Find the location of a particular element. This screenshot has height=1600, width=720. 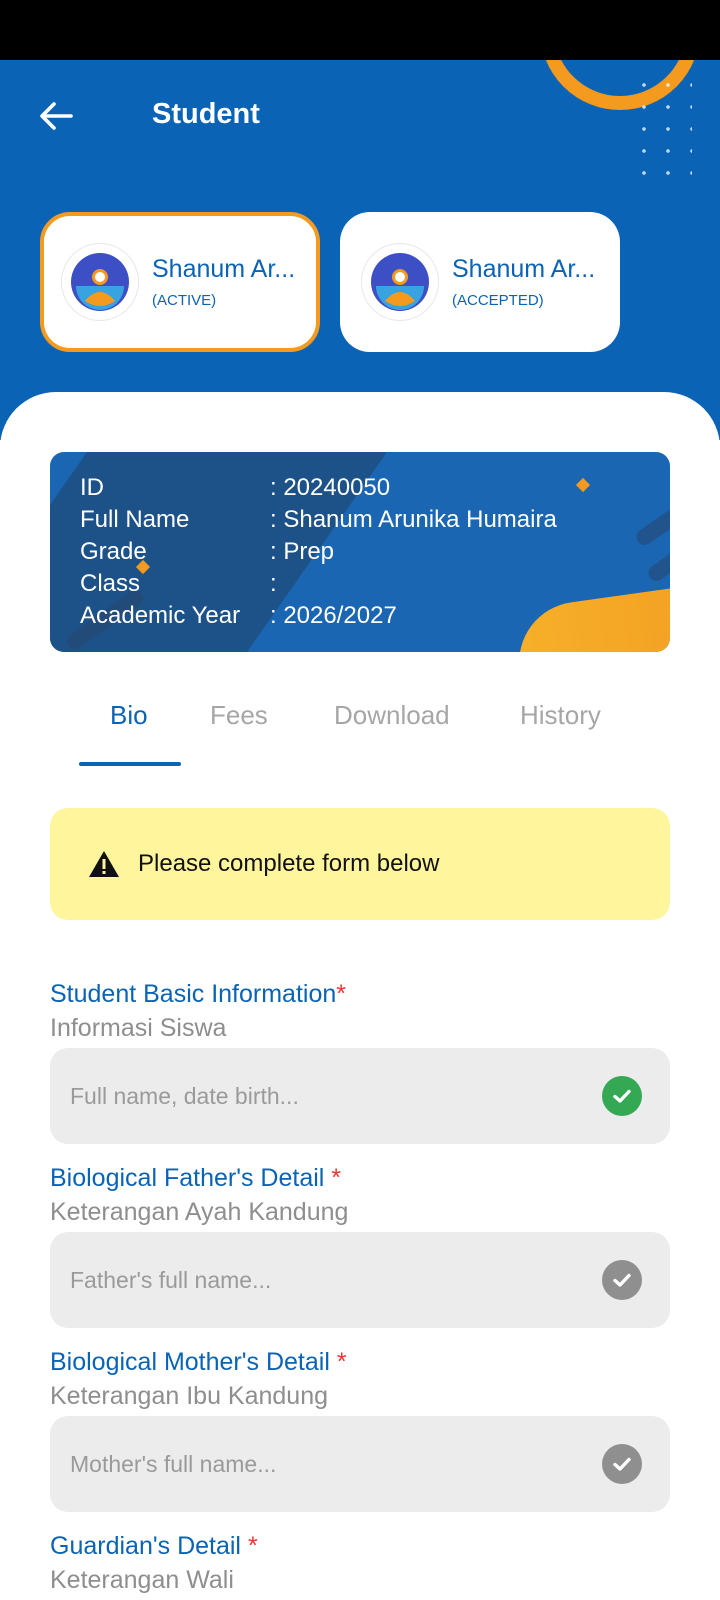

id-row: Academic Year : 2026/2027 is located at coordinates (318, 616).